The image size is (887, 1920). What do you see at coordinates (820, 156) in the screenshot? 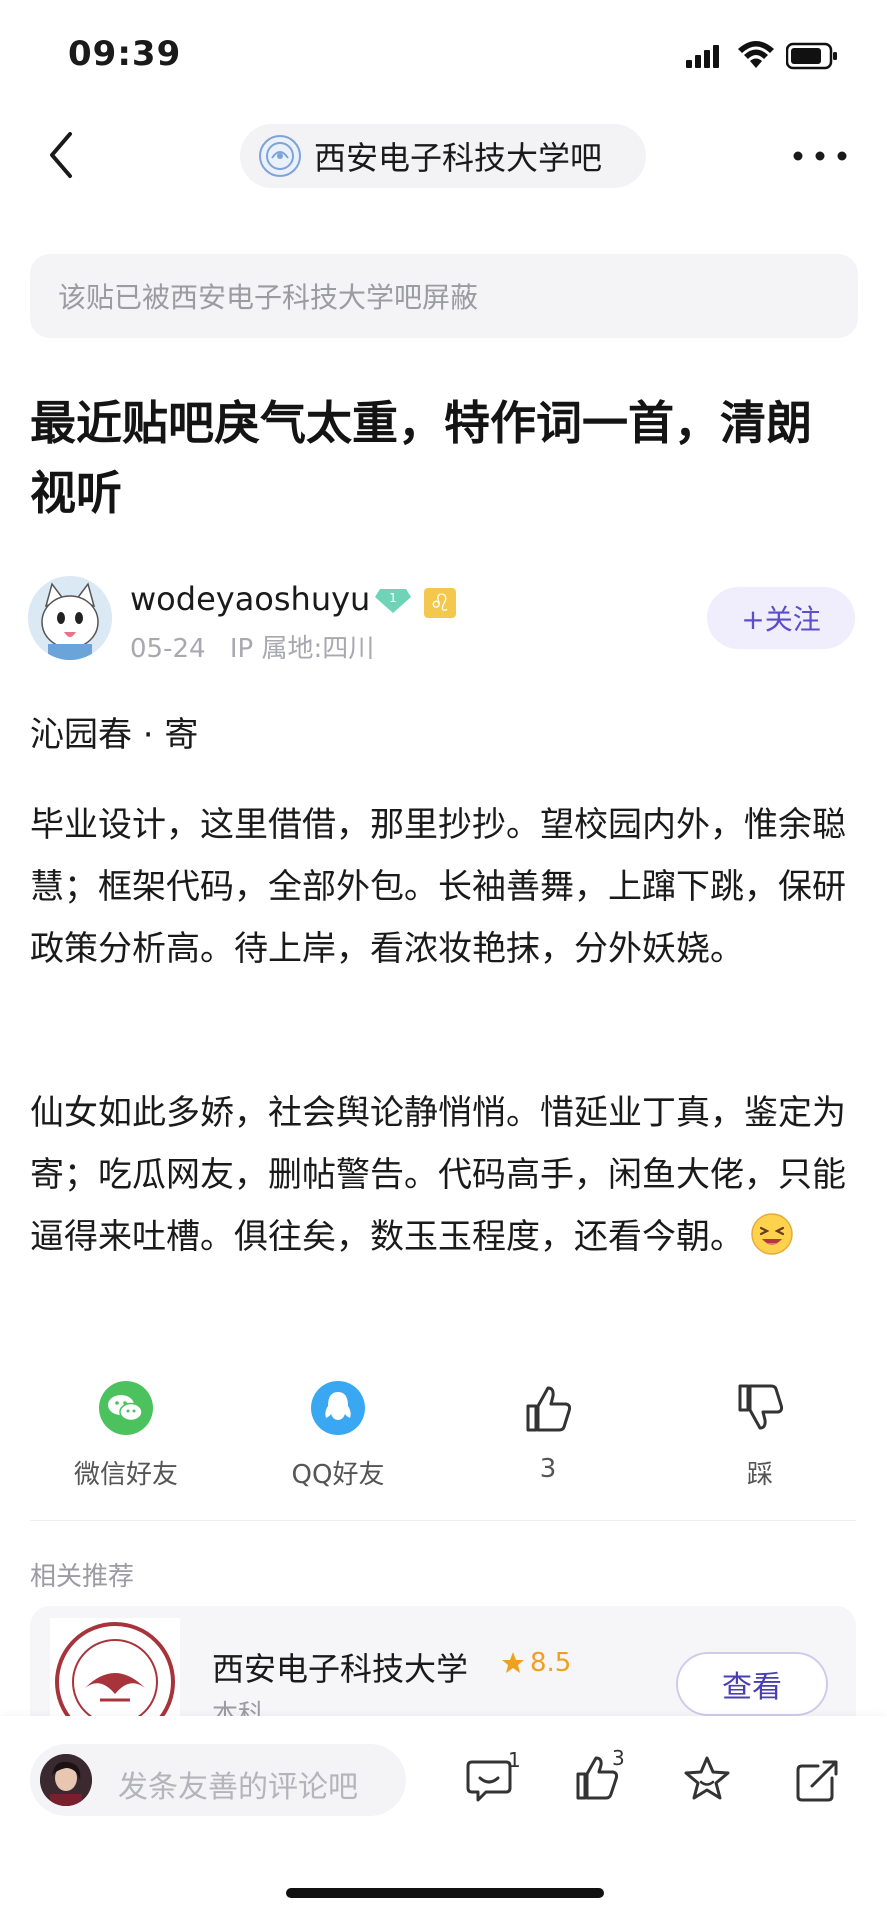
I see `more-icon` at bounding box center [820, 156].